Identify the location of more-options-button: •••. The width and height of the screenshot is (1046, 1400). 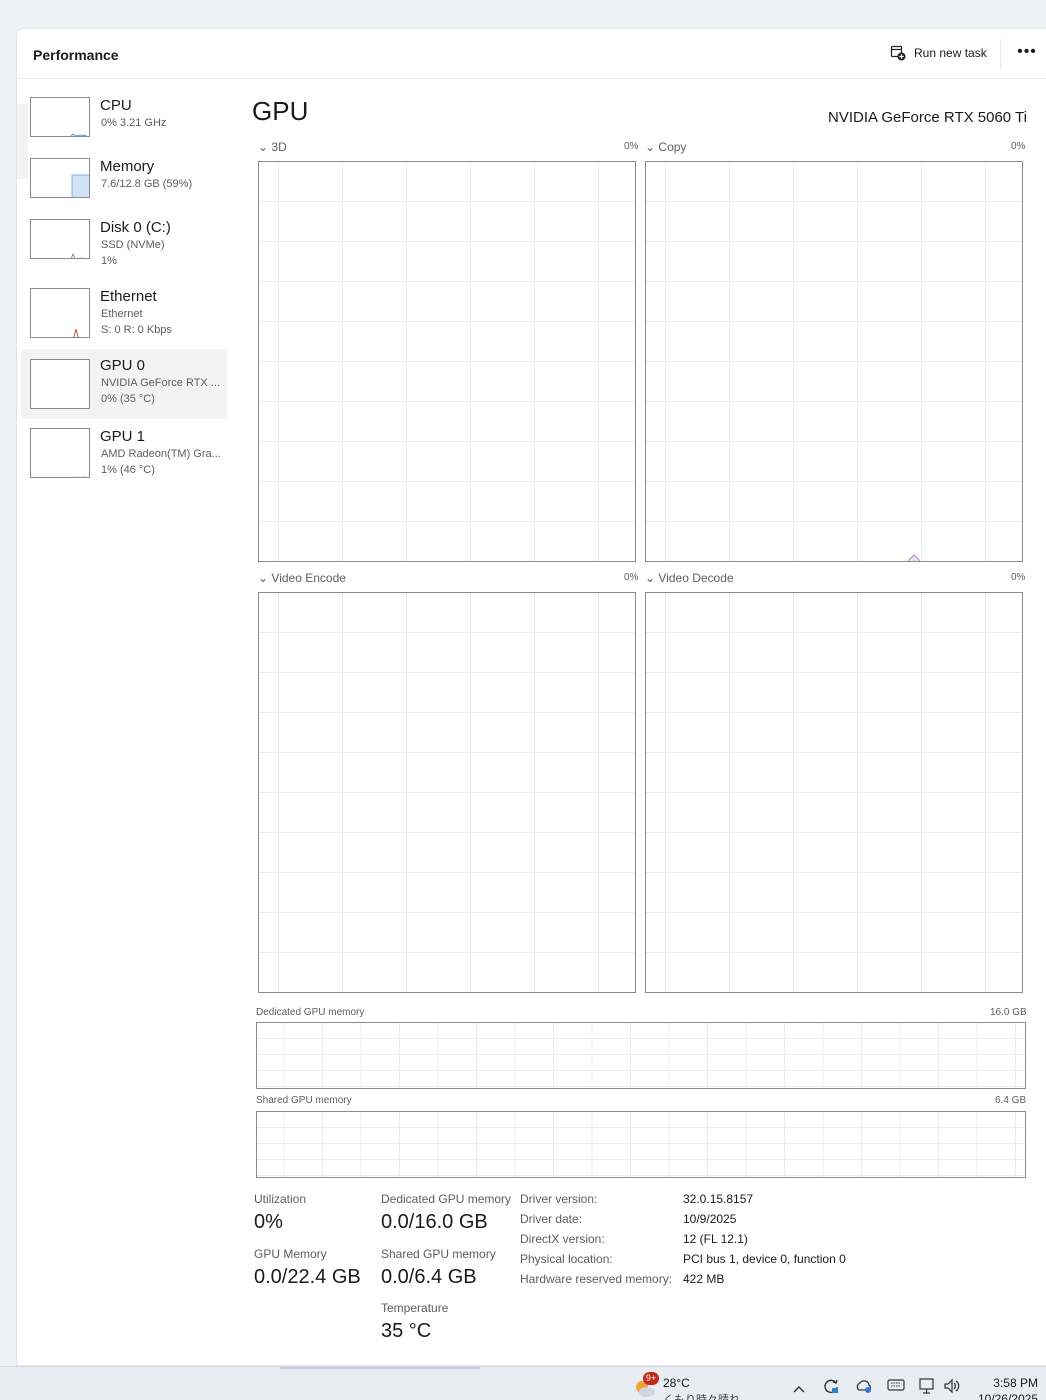
(1027, 53).